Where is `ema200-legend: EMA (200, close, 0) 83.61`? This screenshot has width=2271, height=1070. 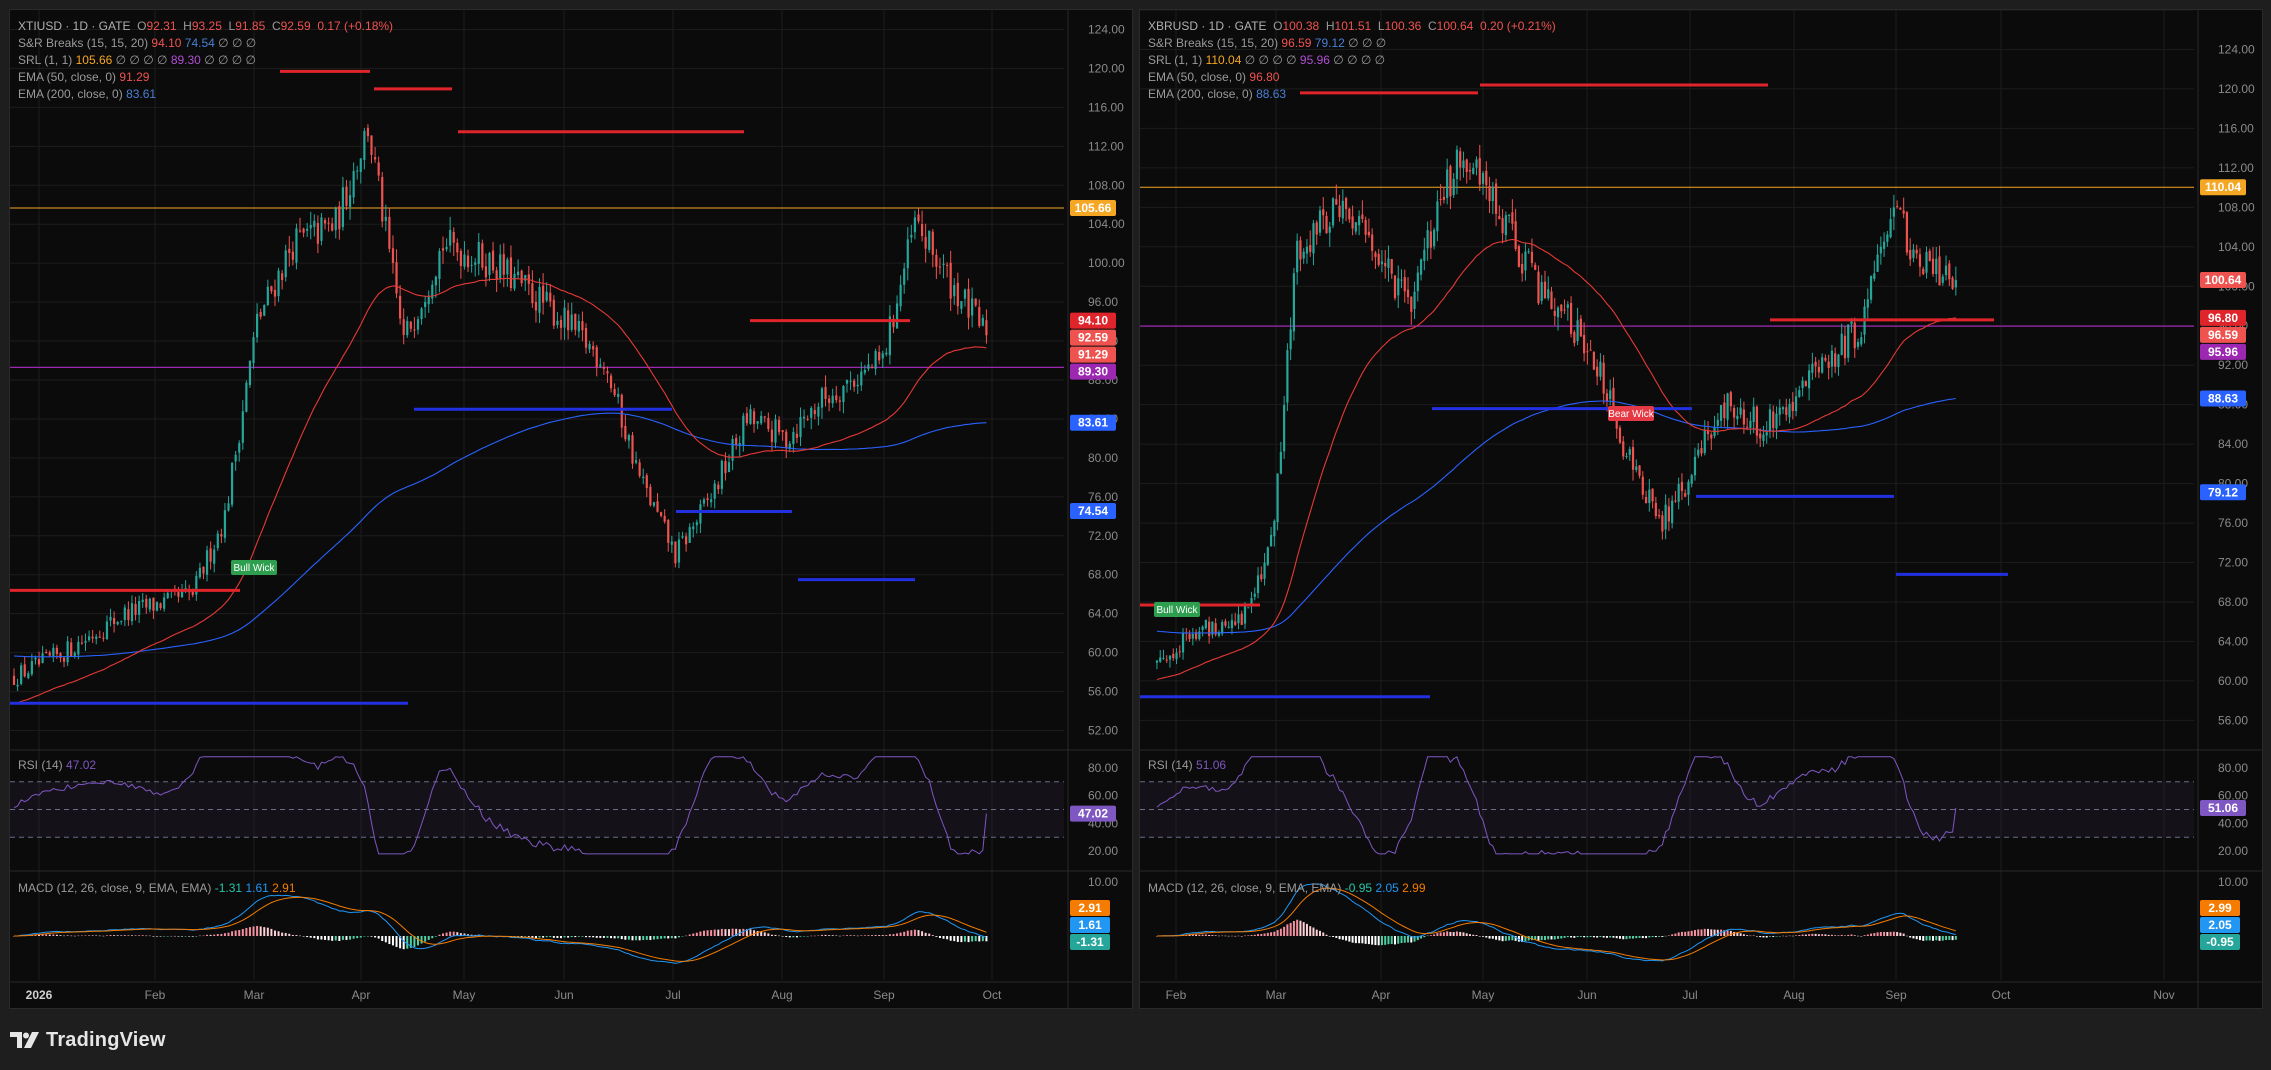 ema200-legend: EMA (200, close, 0) 83.61 is located at coordinates (205, 94).